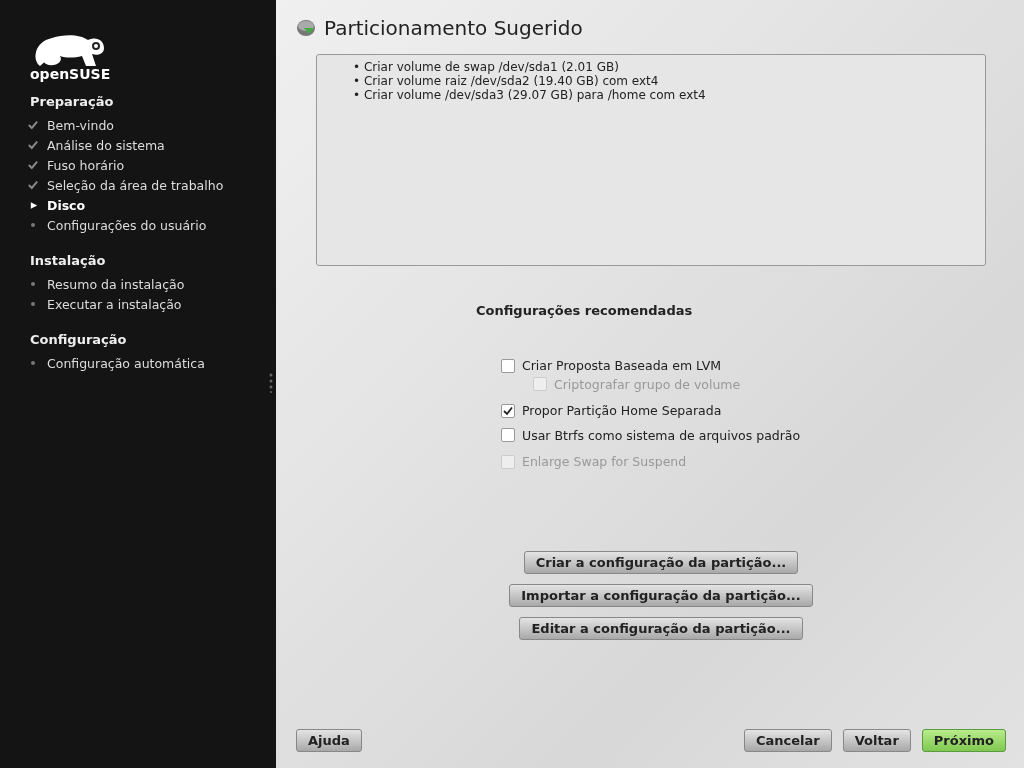  I want to click on step-label: Seleção da área de trabalho, so click(135, 185).